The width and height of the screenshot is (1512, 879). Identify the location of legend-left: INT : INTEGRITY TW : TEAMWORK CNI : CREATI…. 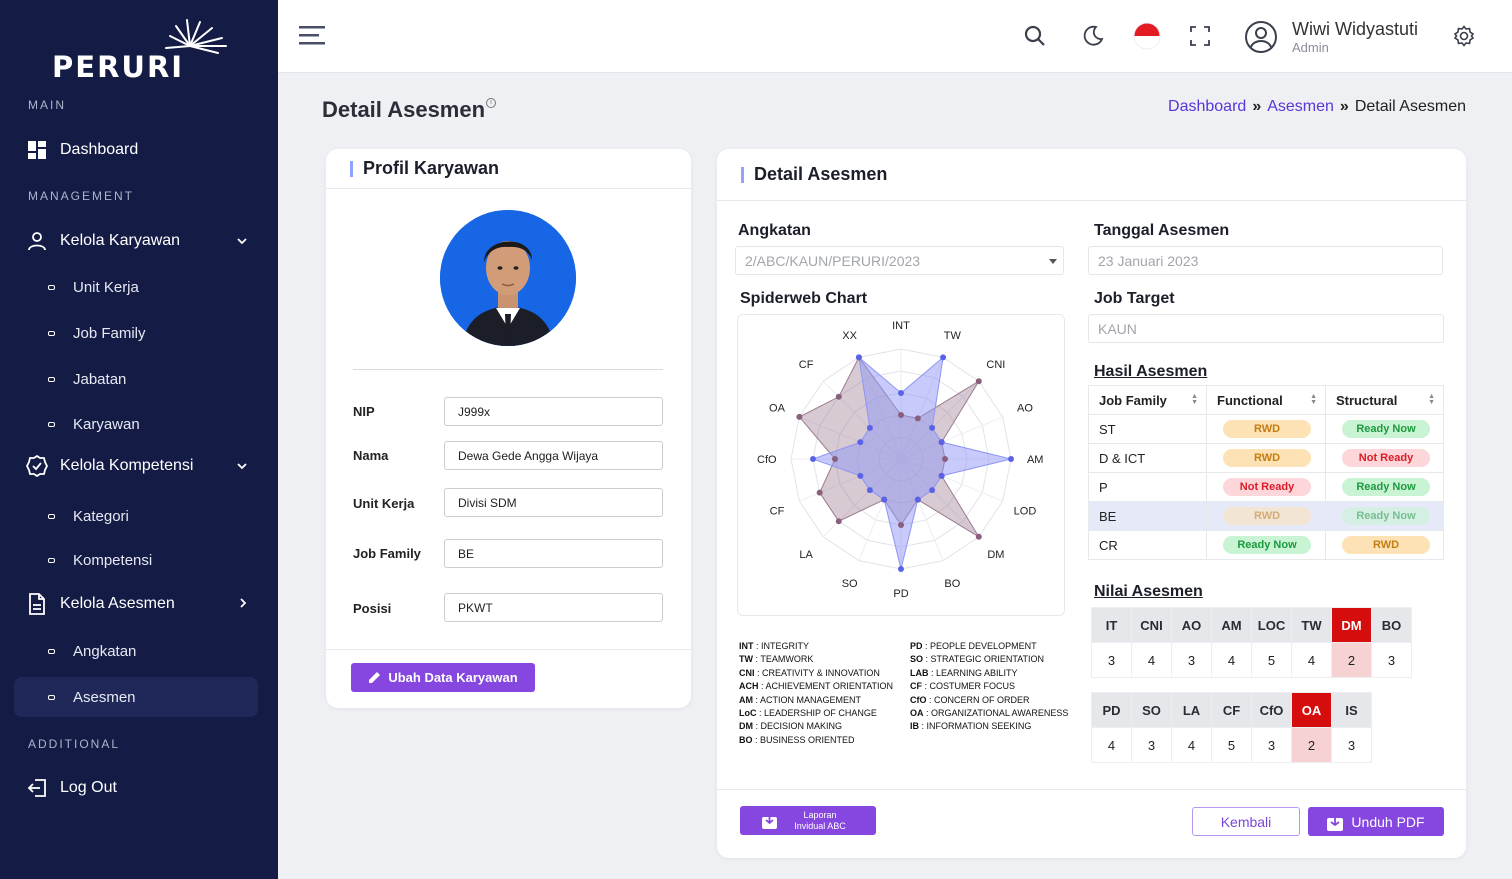
(816, 693).